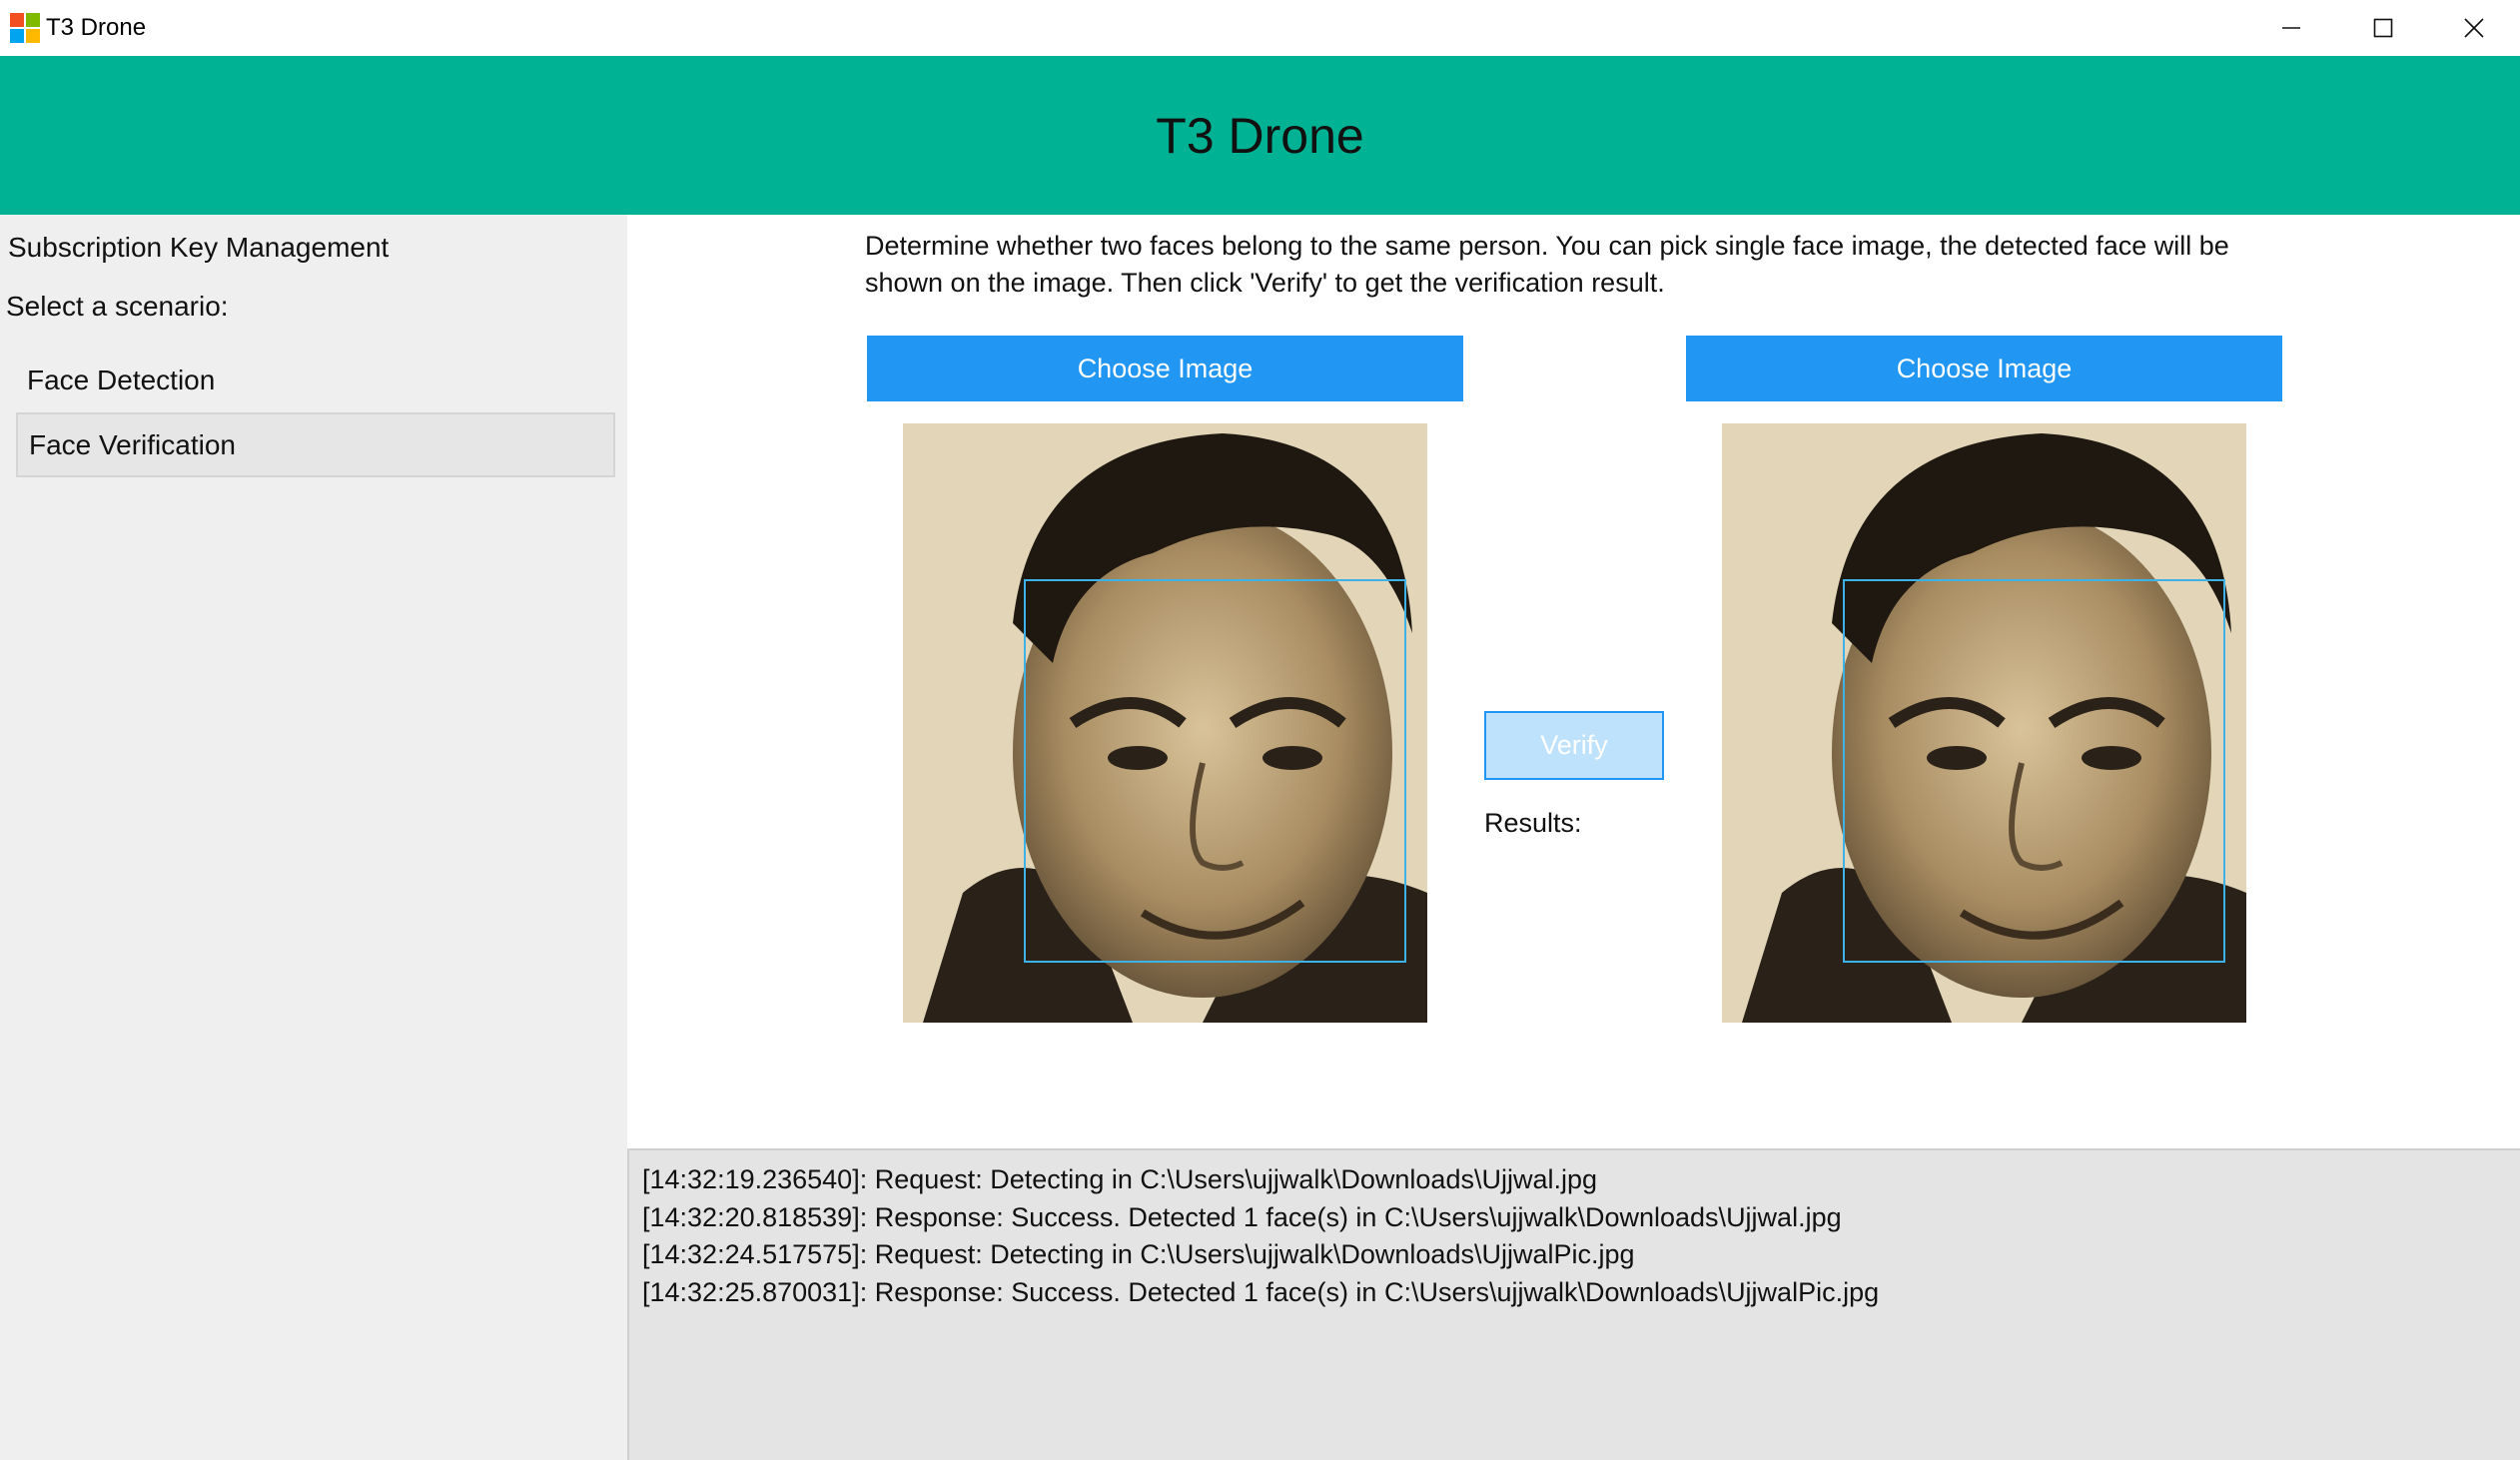 The height and width of the screenshot is (1460, 2520). Describe the element at coordinates (1533, 823) in the screenshot. I see `results-label: Results:` at that location.